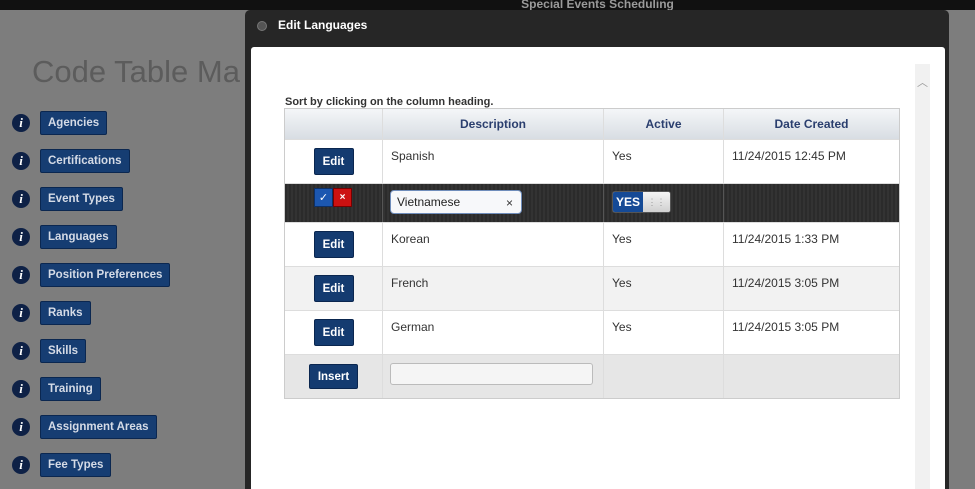  What do you see at coordinates (136, 71) in the screenshot?
I see `page-title: Code Table Ma` at bounding box center [136, 71].